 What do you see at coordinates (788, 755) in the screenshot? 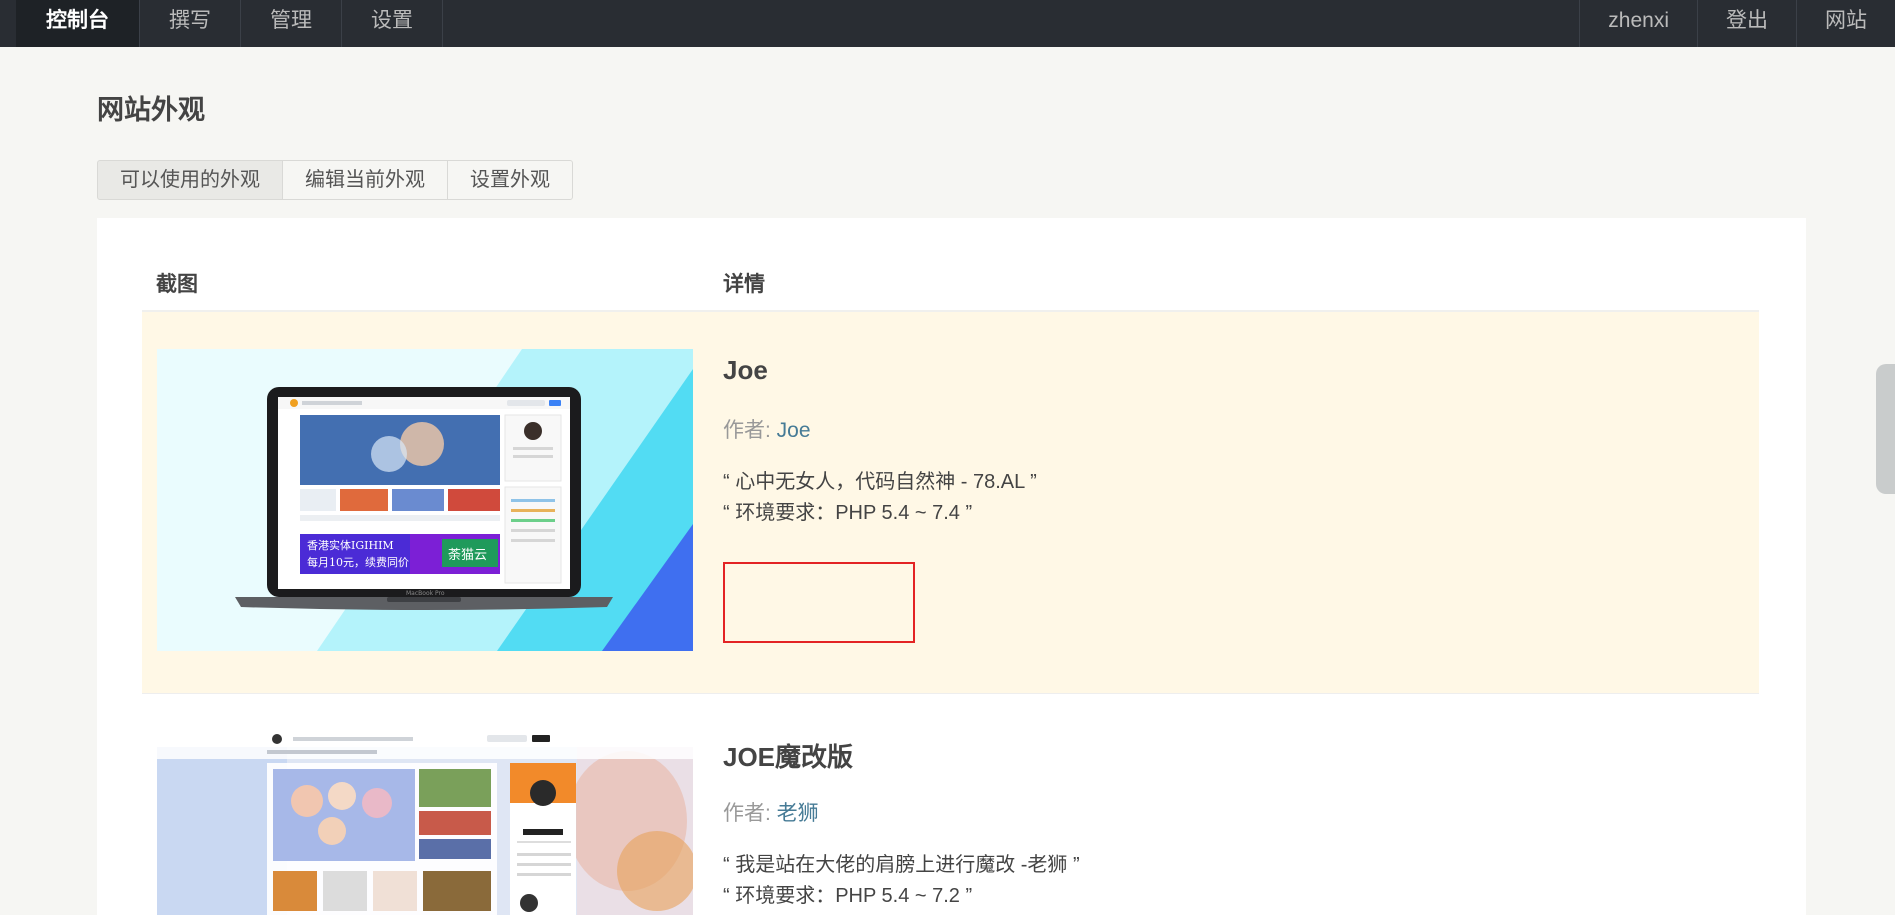
I see `theme-name: JOE魔改版` at bounding box center [788, 755].